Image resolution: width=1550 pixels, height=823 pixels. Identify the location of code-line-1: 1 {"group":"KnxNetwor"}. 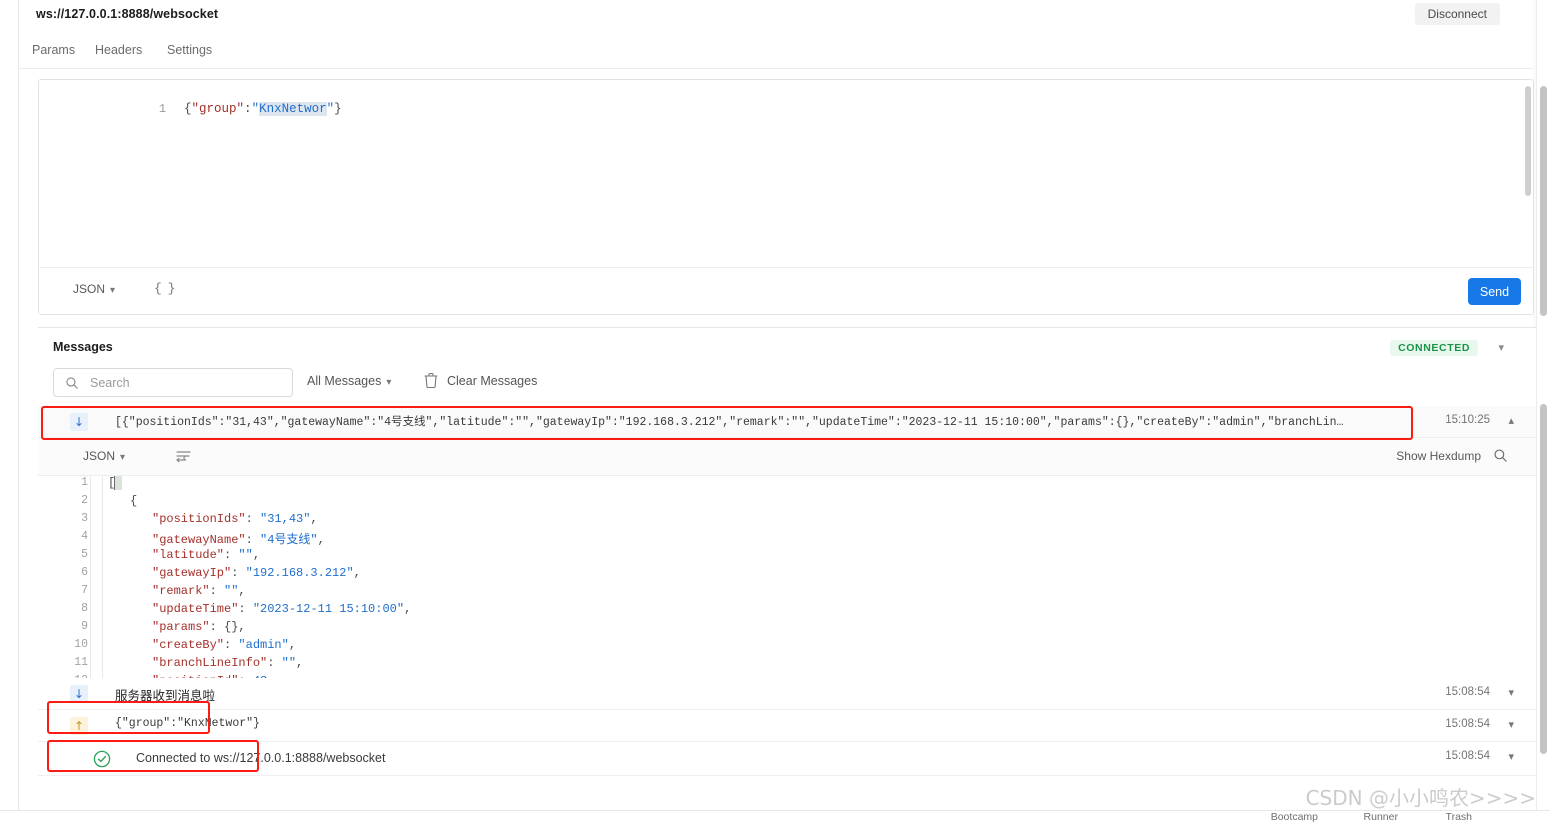
(190, 109).